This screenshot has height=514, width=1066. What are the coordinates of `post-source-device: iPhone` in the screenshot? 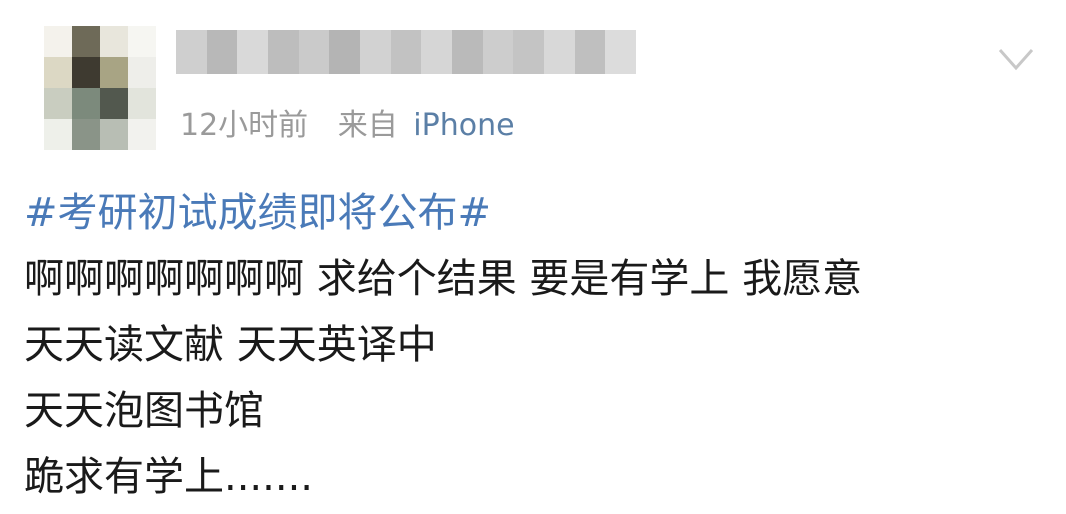 It's located at (463, 125).